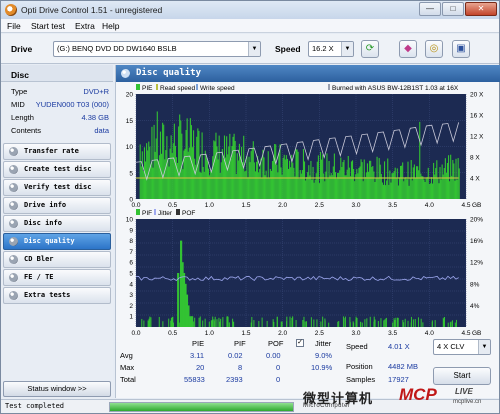 This screenshot has height=414, width=500. Describe the element at coordinates (408, 49) in the screenshot. I see `erase-button: ◆` at that location.